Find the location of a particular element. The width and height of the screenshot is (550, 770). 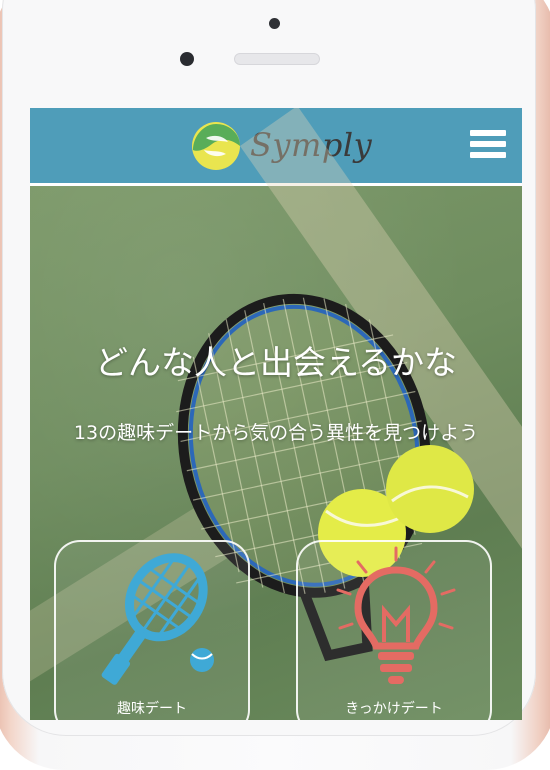

earpiece-speaker is located at coordinates (277, 59).